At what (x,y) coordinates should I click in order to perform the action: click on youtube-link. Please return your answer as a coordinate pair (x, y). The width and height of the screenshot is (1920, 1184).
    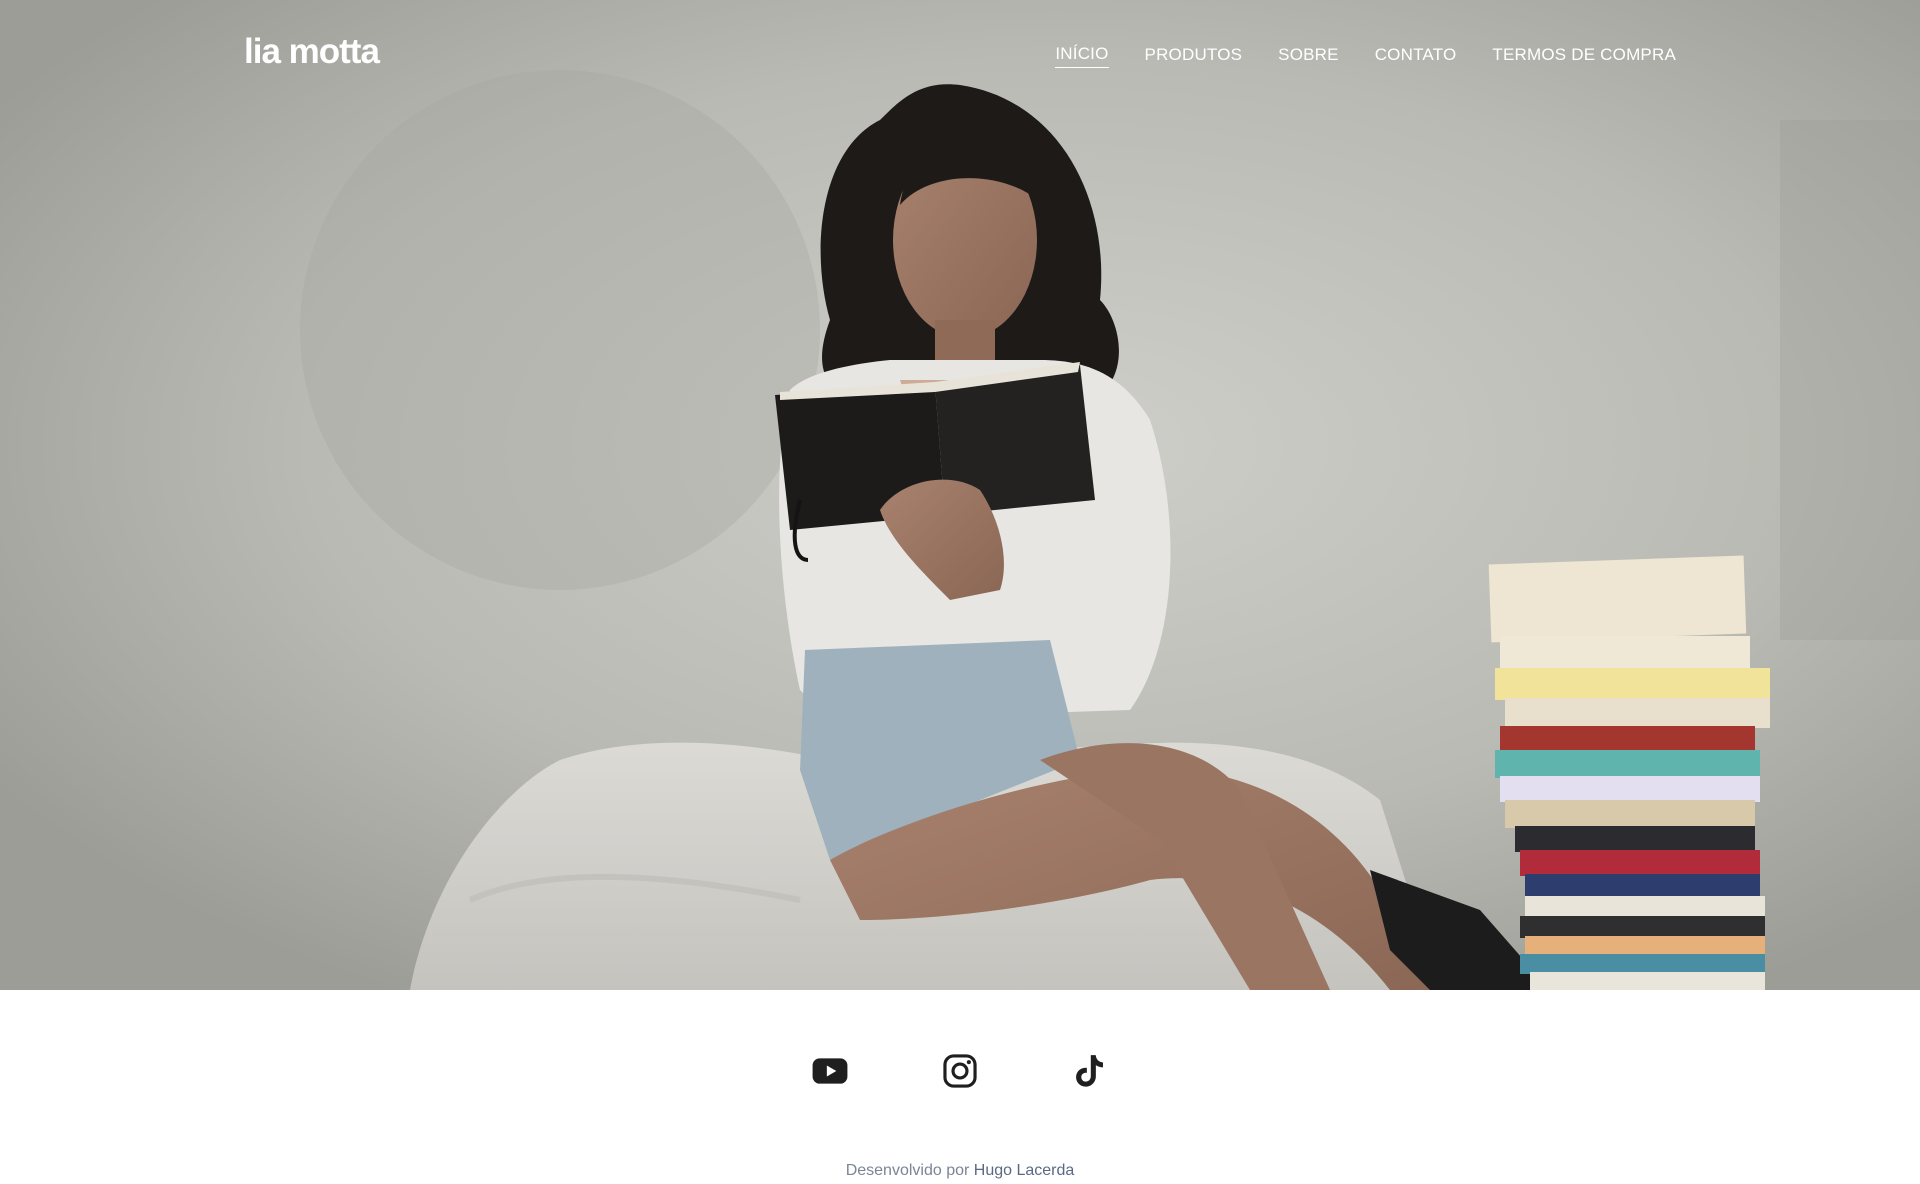
    Looking at the image, I should click on (830, 1071).